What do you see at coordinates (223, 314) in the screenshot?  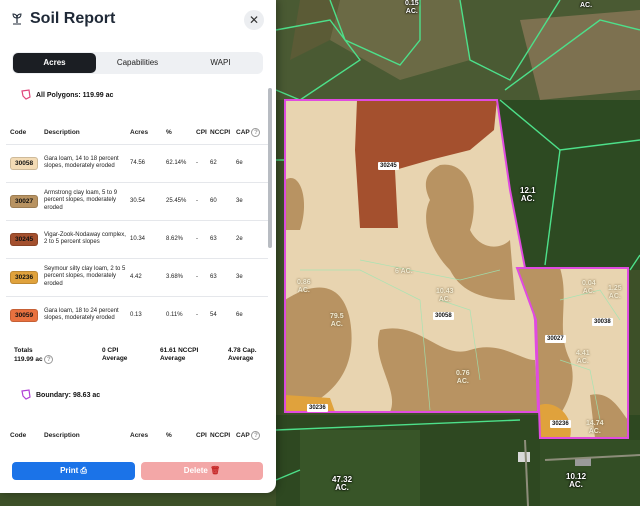 I see `soil-nccpi: 54` at bounding box center [223, 314].